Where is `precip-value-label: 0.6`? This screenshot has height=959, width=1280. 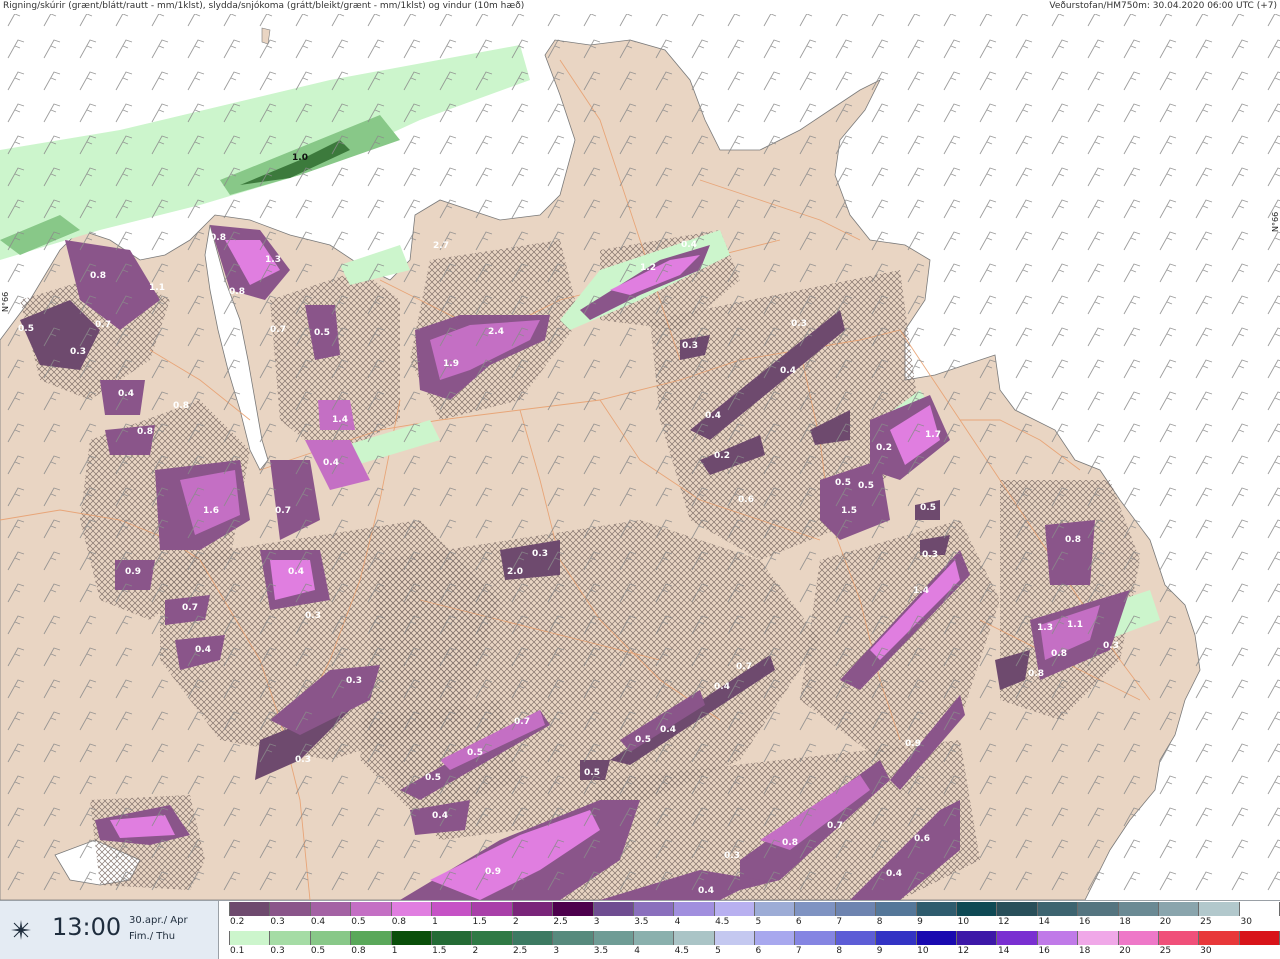
precip-value-label: 0.6 is located at coordinates (922, 839).